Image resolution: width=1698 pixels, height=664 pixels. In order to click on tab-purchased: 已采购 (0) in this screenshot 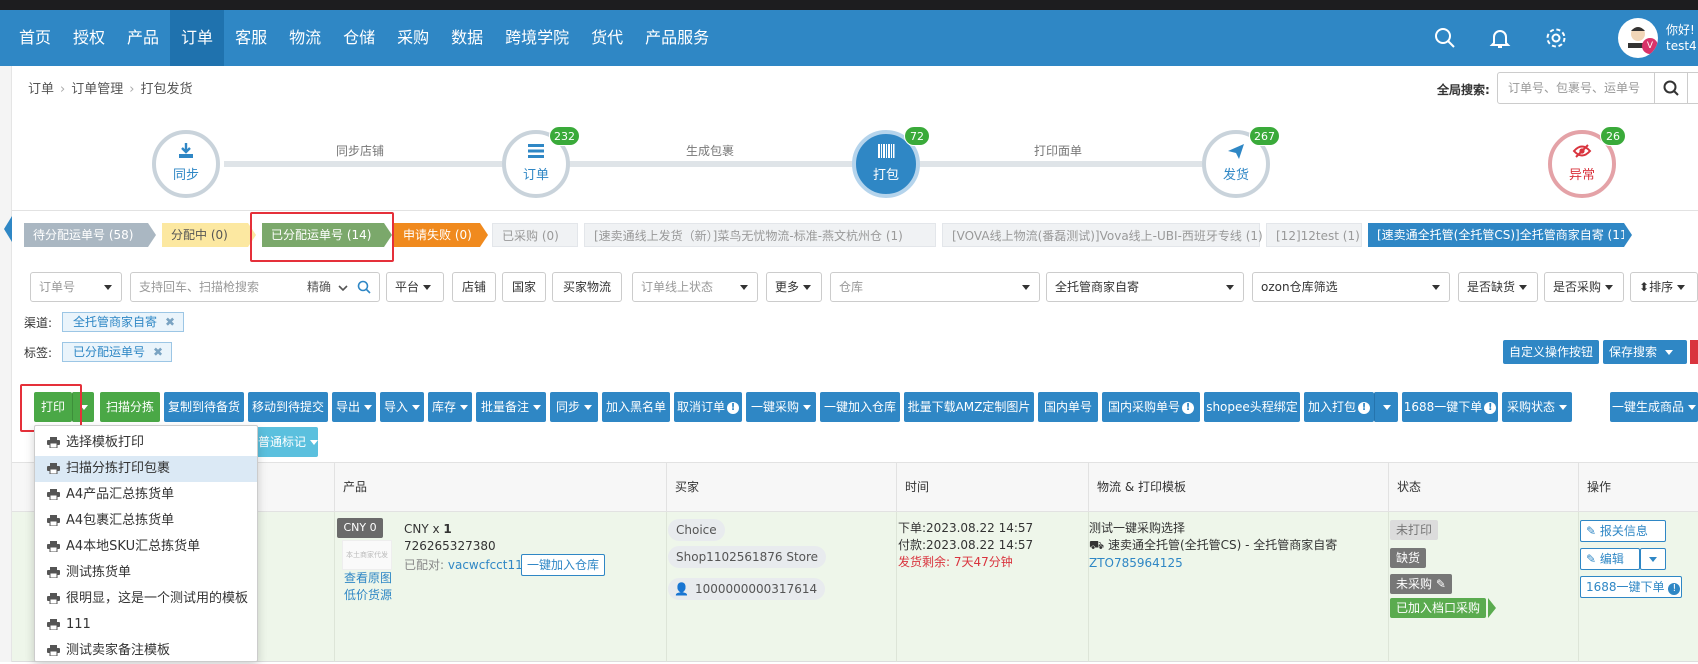, I will do `click(535, 235)`.